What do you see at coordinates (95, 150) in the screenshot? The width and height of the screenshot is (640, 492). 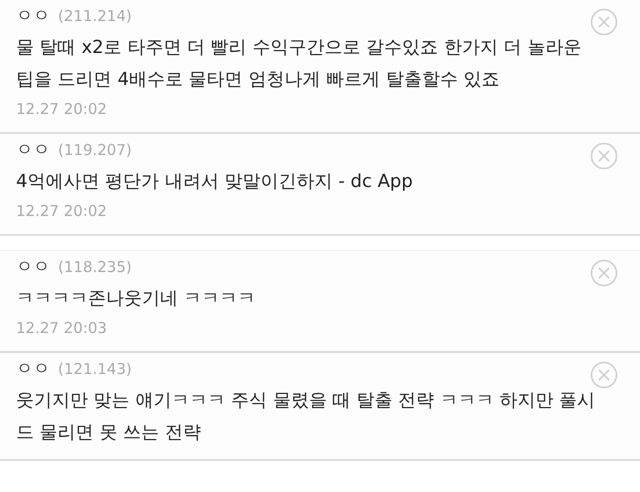 I see `comment-ip: (119.207)` at bounding box center [95, 150].